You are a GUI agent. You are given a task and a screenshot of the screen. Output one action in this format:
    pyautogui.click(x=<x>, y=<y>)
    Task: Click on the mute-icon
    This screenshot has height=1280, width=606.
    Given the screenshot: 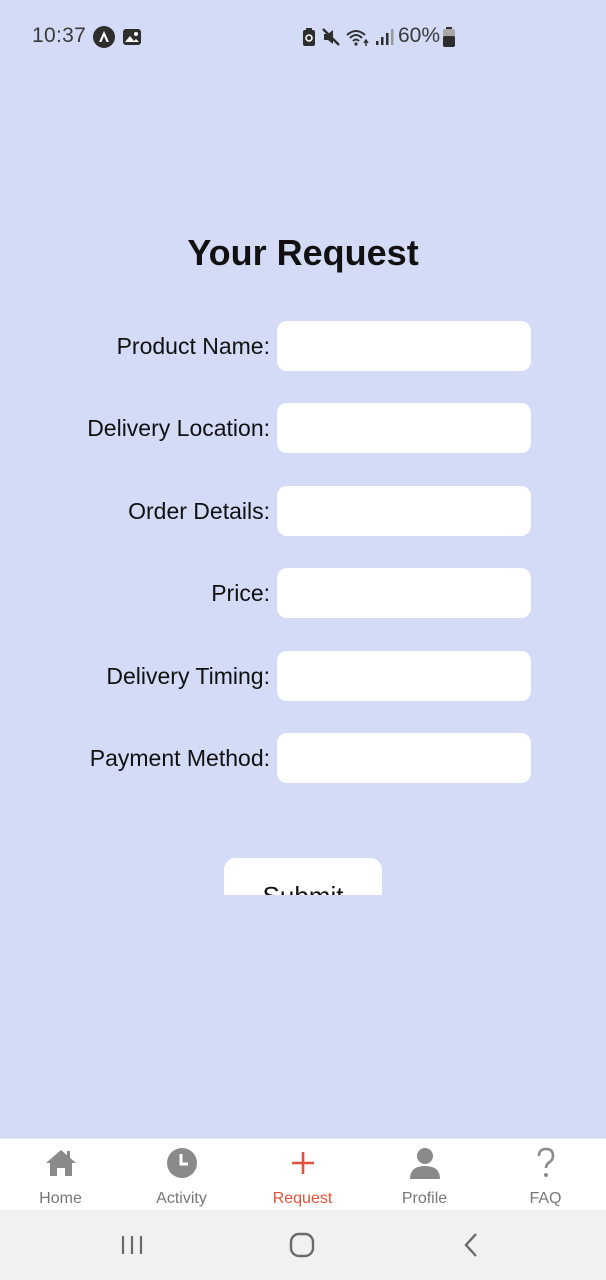 What is the action you would take?
    pyautogui.click(x=331, y=37)
    